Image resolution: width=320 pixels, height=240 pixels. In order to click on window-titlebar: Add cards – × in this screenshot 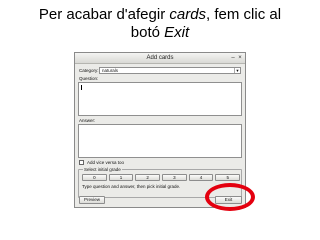, I will do `click(160, 58)`.